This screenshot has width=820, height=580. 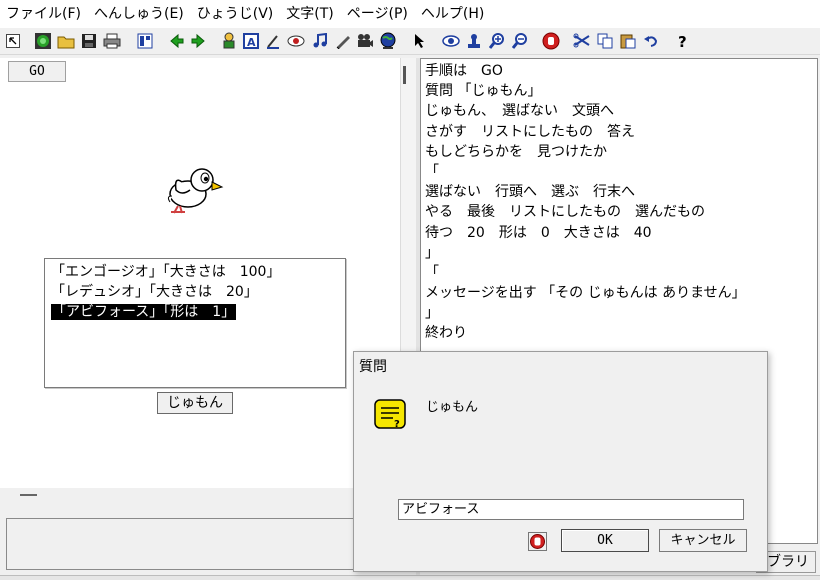 What do you see at coordinates (66, 41) in the screenshot?
I see `open-folder-icon` at bounding box center [66, 41].